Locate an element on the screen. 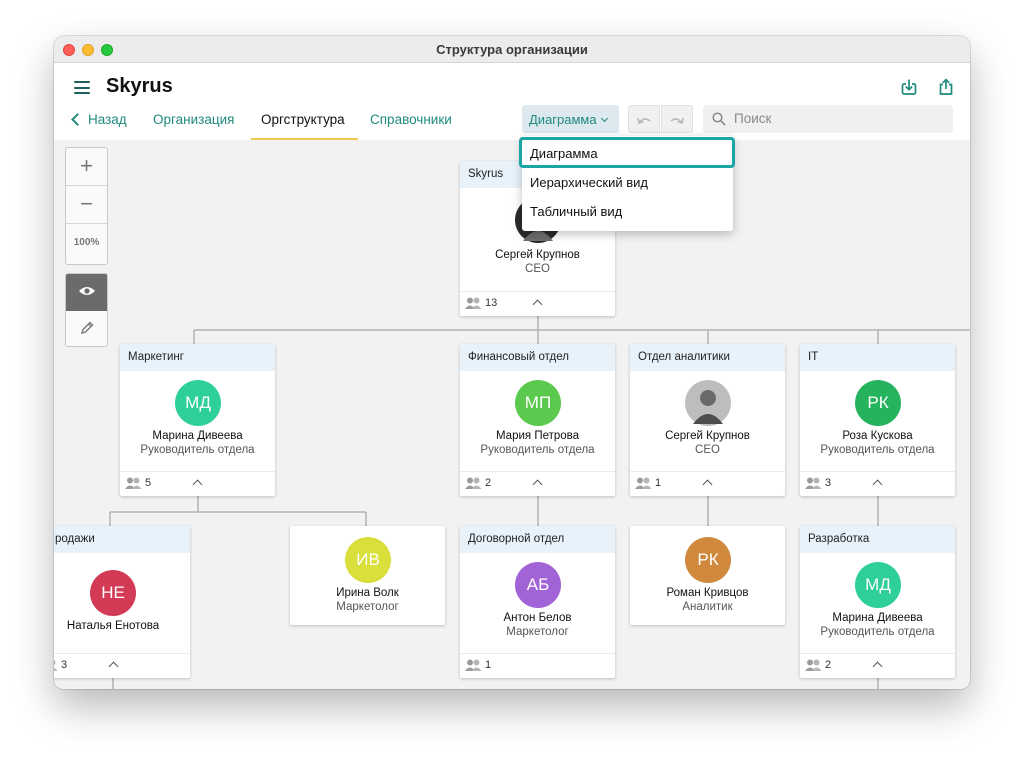 The image size is (1024, 761). search-input: Поиск is located at coordinates (828, 119).